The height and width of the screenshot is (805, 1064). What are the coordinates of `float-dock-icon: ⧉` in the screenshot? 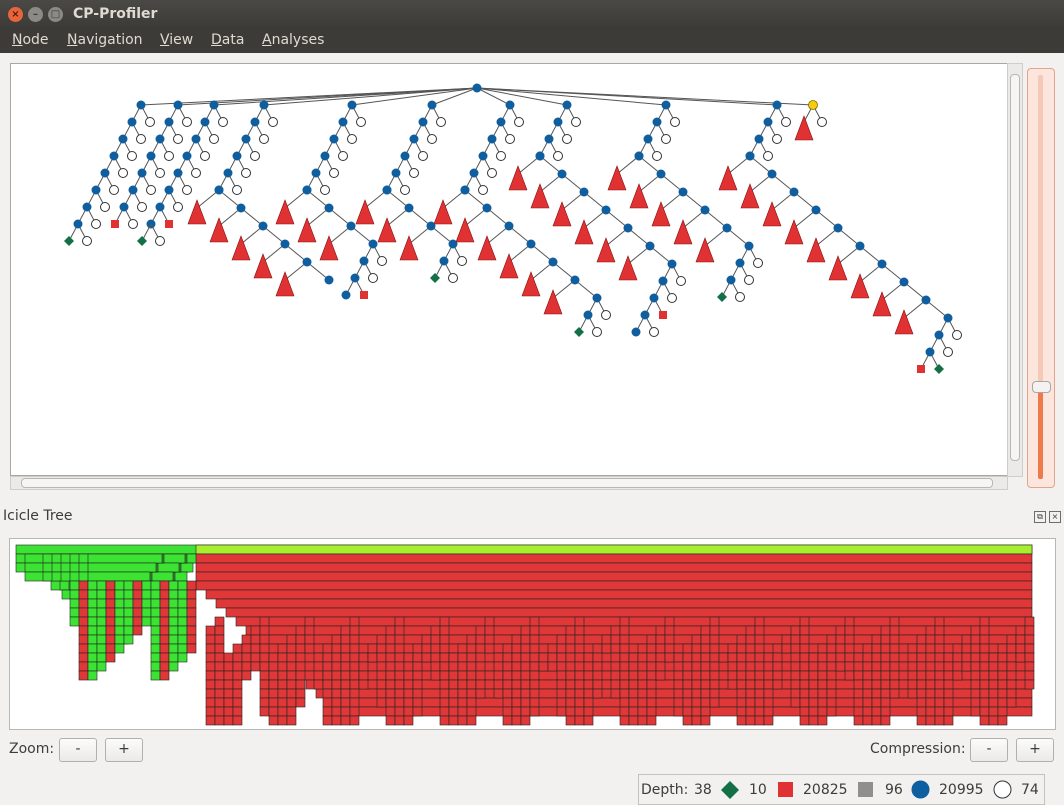 It's located at (1040, 517).